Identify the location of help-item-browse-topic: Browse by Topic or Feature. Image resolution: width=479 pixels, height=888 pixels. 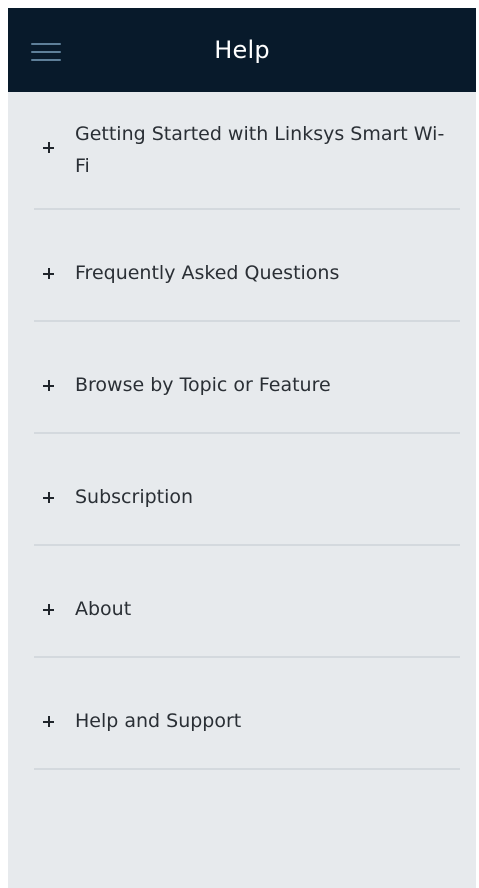
(242, 384).